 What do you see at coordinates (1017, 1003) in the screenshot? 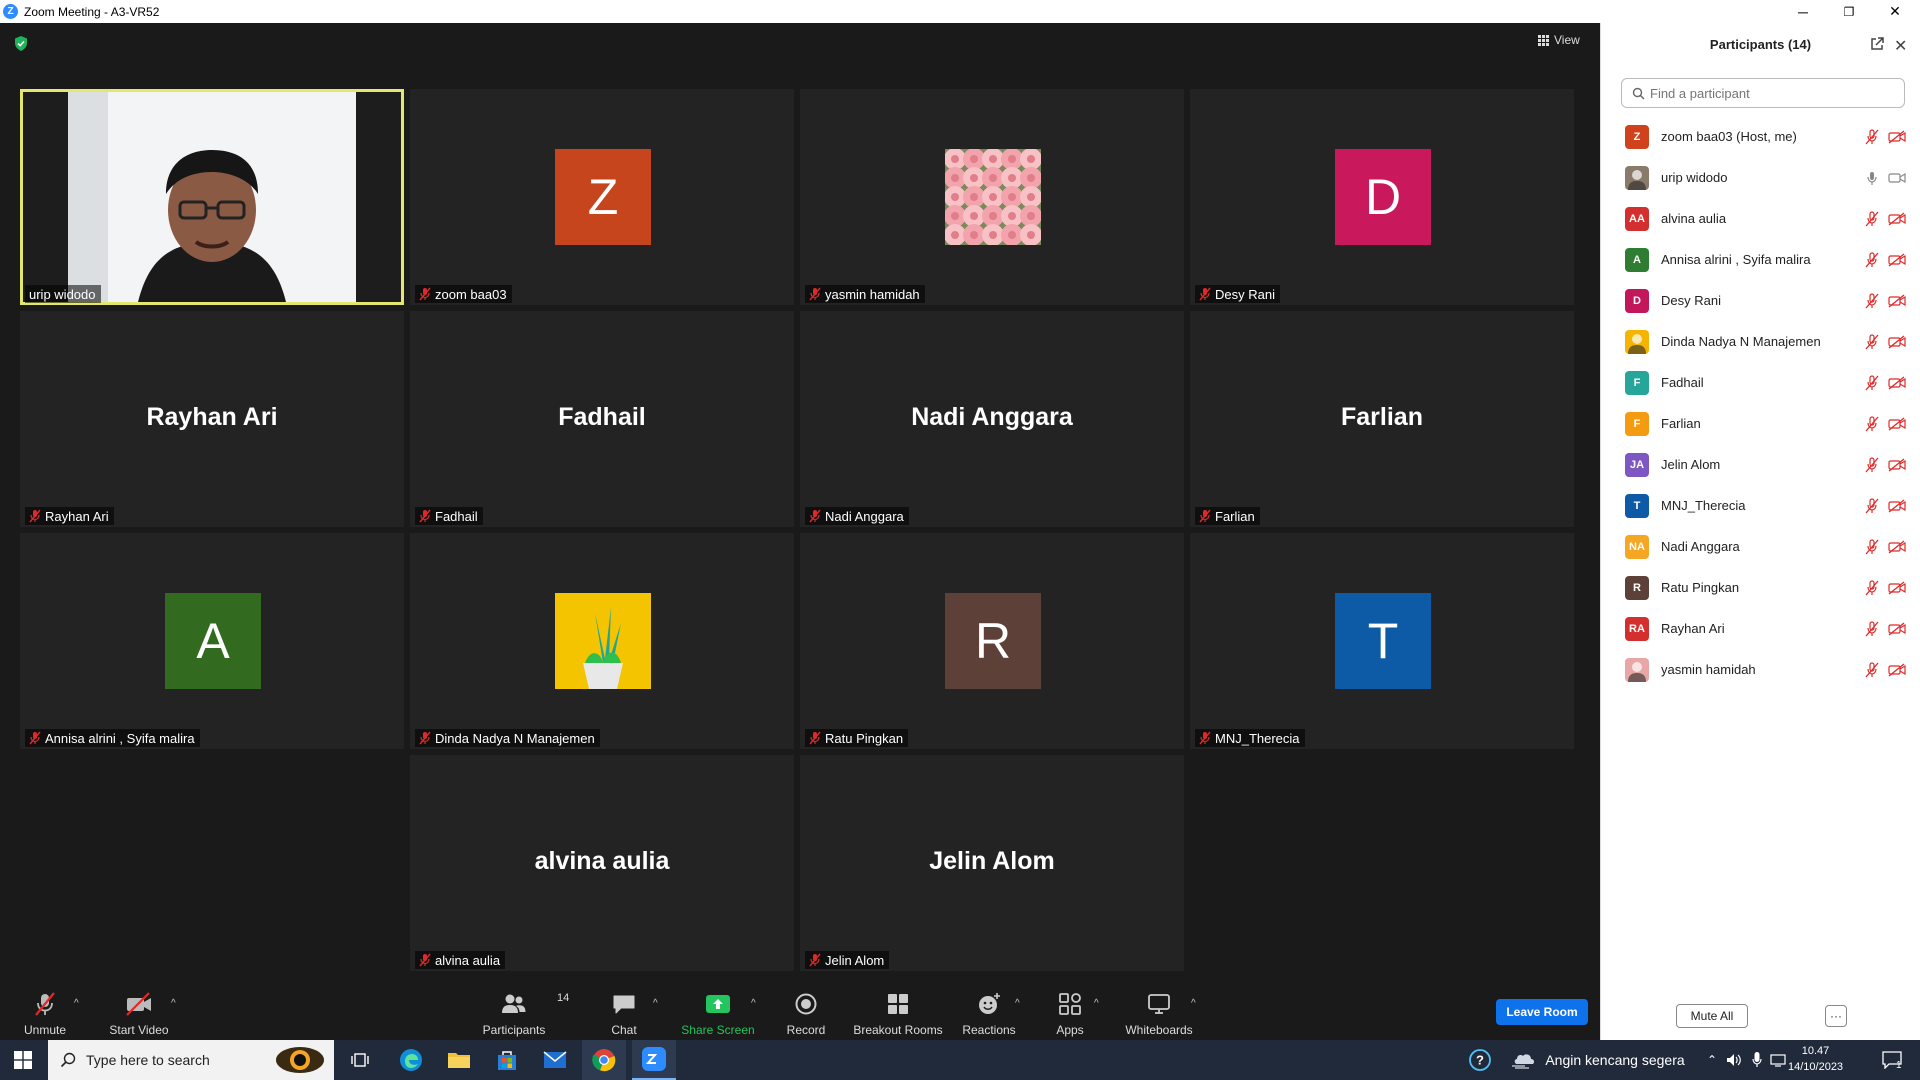
I see `reactions-options-caret: ^` at bounding box center [1017, 1003].